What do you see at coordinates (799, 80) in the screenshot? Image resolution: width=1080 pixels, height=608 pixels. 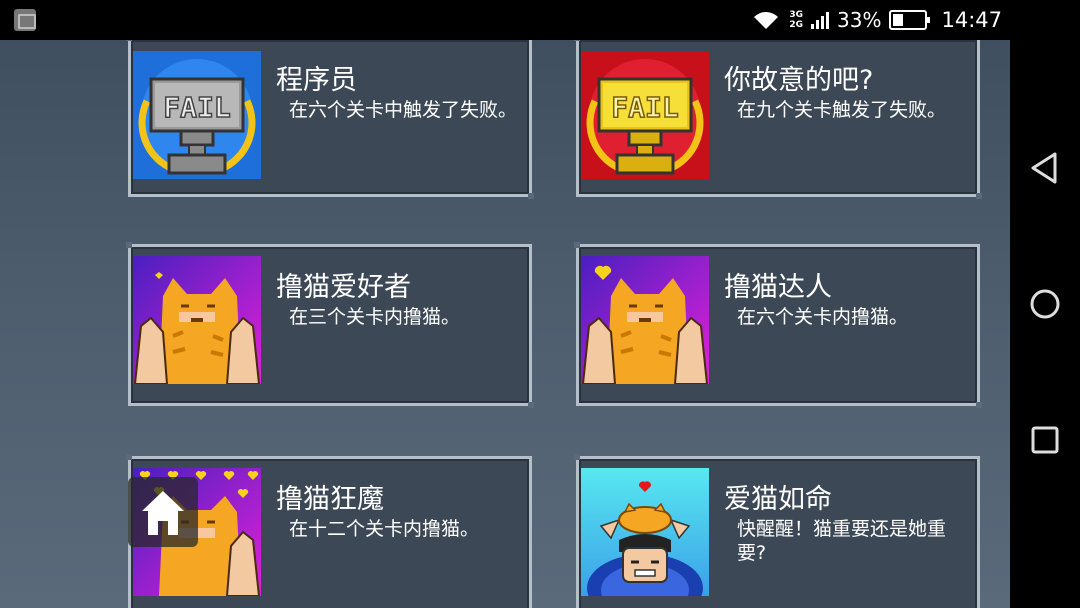 I see `achievement-title: 你故意的吧?` at bounding box center [799, 80].